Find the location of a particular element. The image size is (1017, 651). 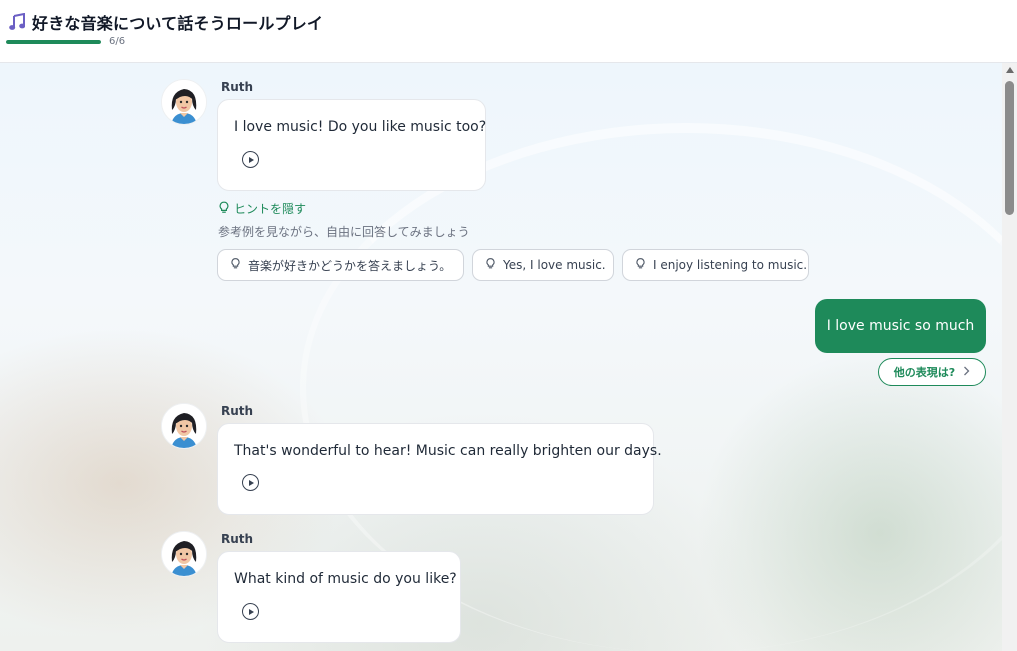

message-bubble: I love music! Do you like music too? is located at coordinates (351, 145).